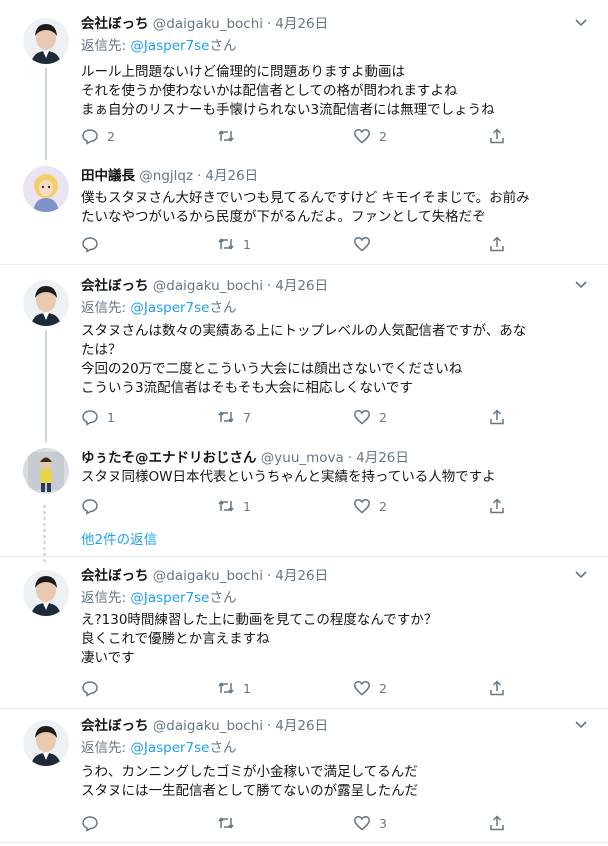  Describe the element at coordinates (269, 91) in the screenshot. I see `tweet-line: それを使うか使わないかは配信者としての格が問われますよね` at that location.